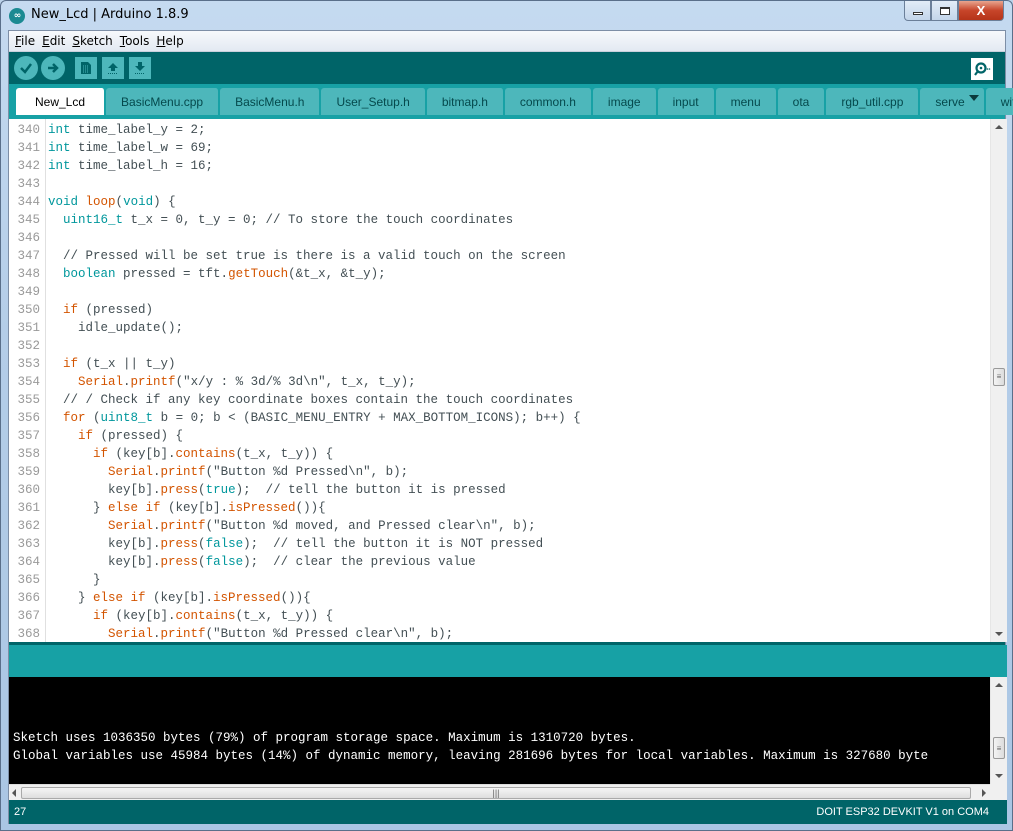 The height and width of the screenshot is (831, 1013). What do you see at coordinates (28, 418) in the screenshot?
I see `line-number: 356` at bounding box center [28, 418].